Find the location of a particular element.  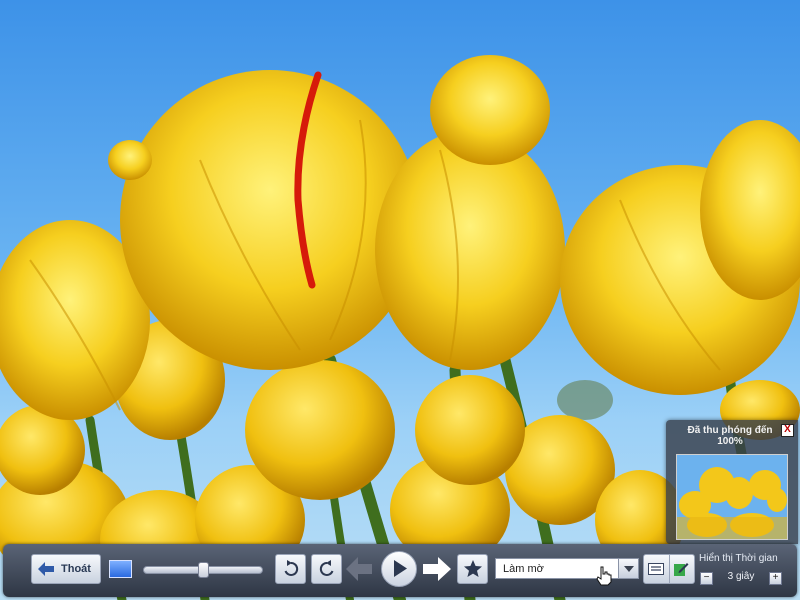

zoom-panel: Đã thu phóng đến 100% X is located at coordinates (732, 482).